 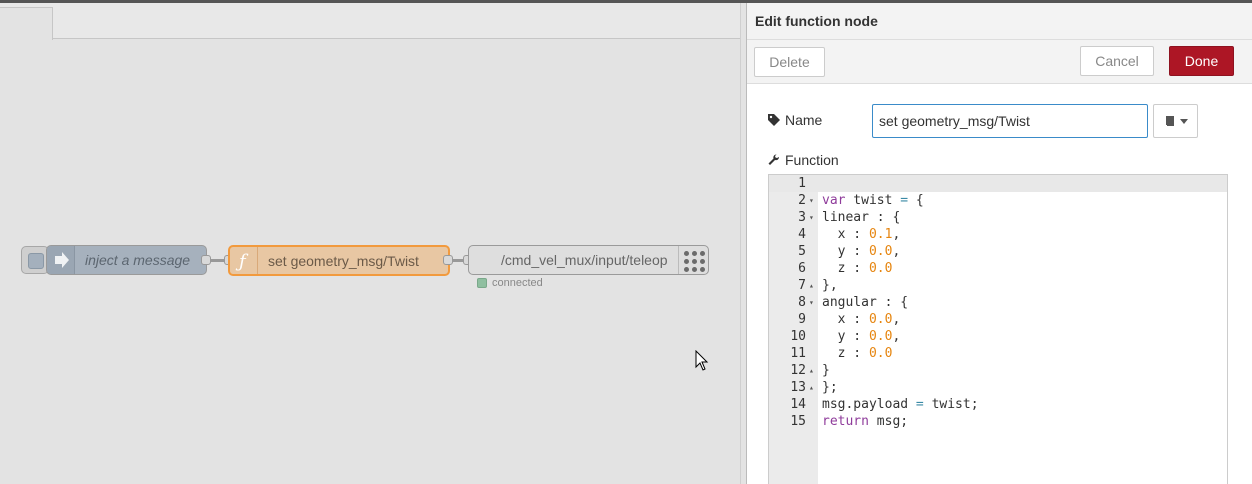 What do you see at coordinates (1201, 61) in the screenshot?
I see `done-button: Done` at bounding box center [1201, 61].